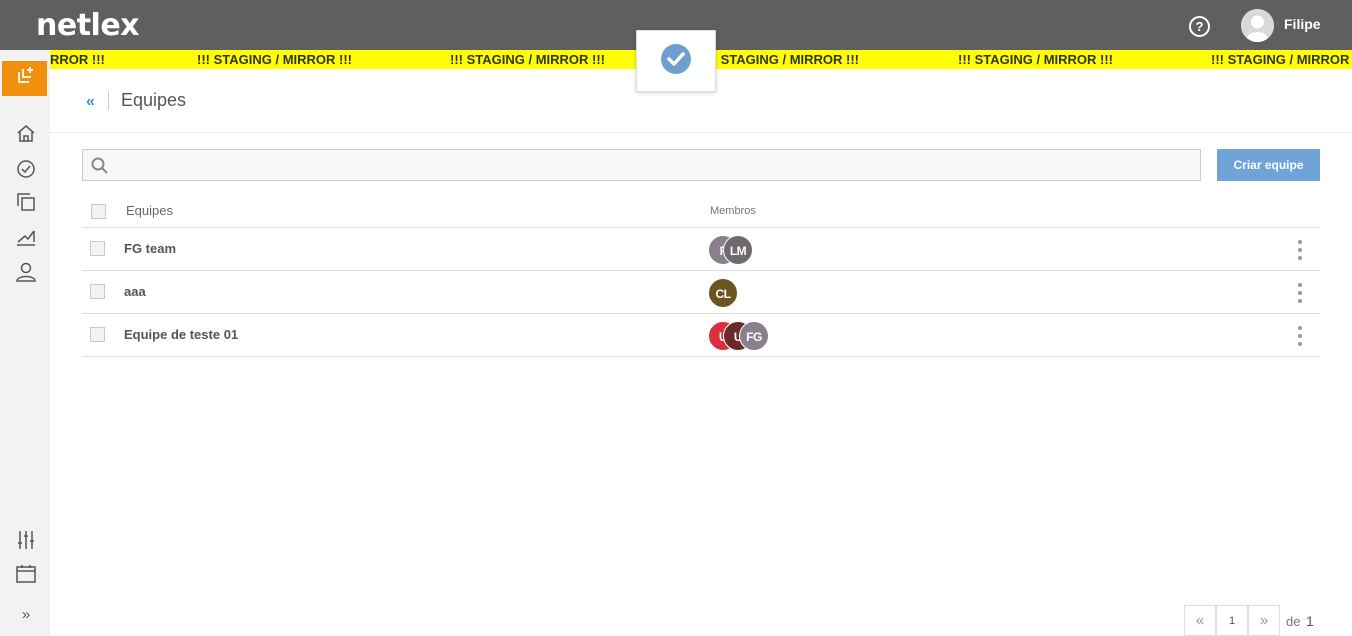  I want to click on settings-sliders-icon, so click(26, 540).